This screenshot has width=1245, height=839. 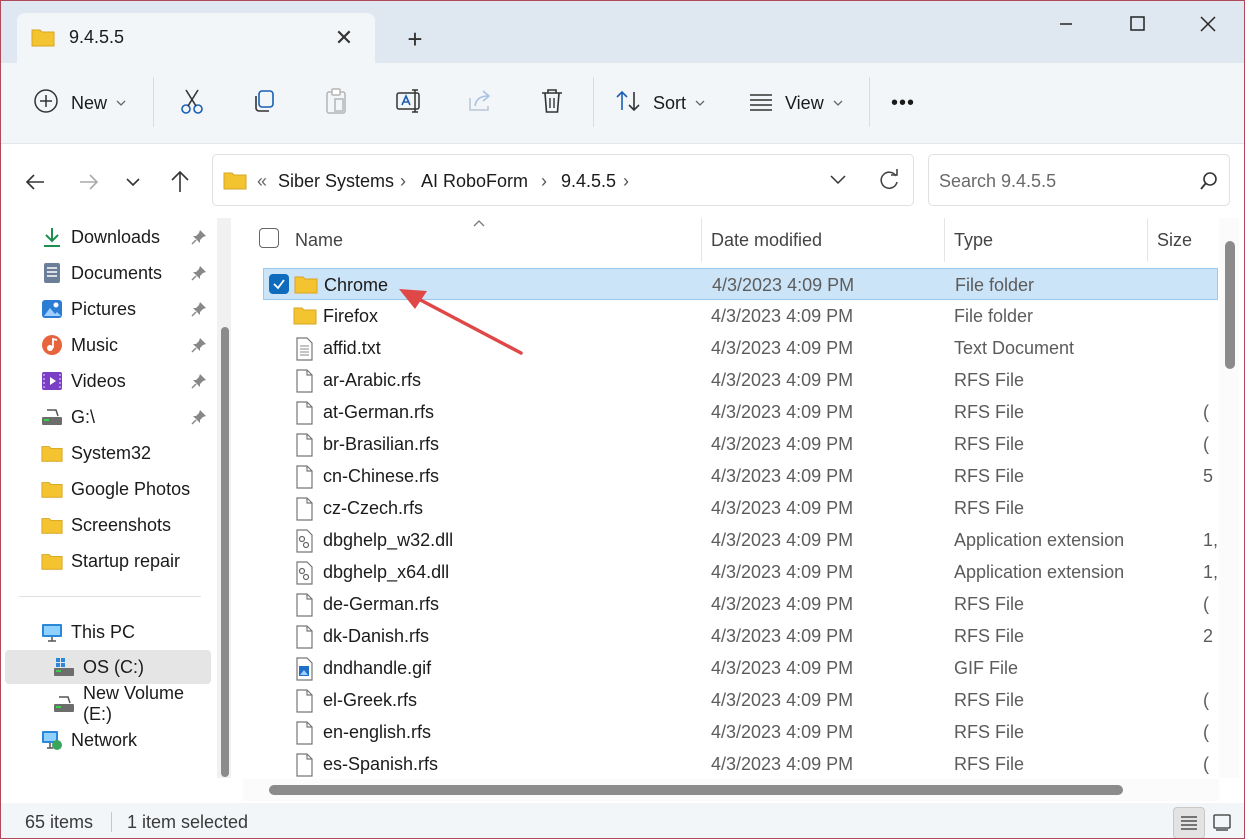 What do you see at coordinates (381, 444) in the screenshot?
I see `file-name: br-Brasilian.rfs` at bounding box center [381, 444].